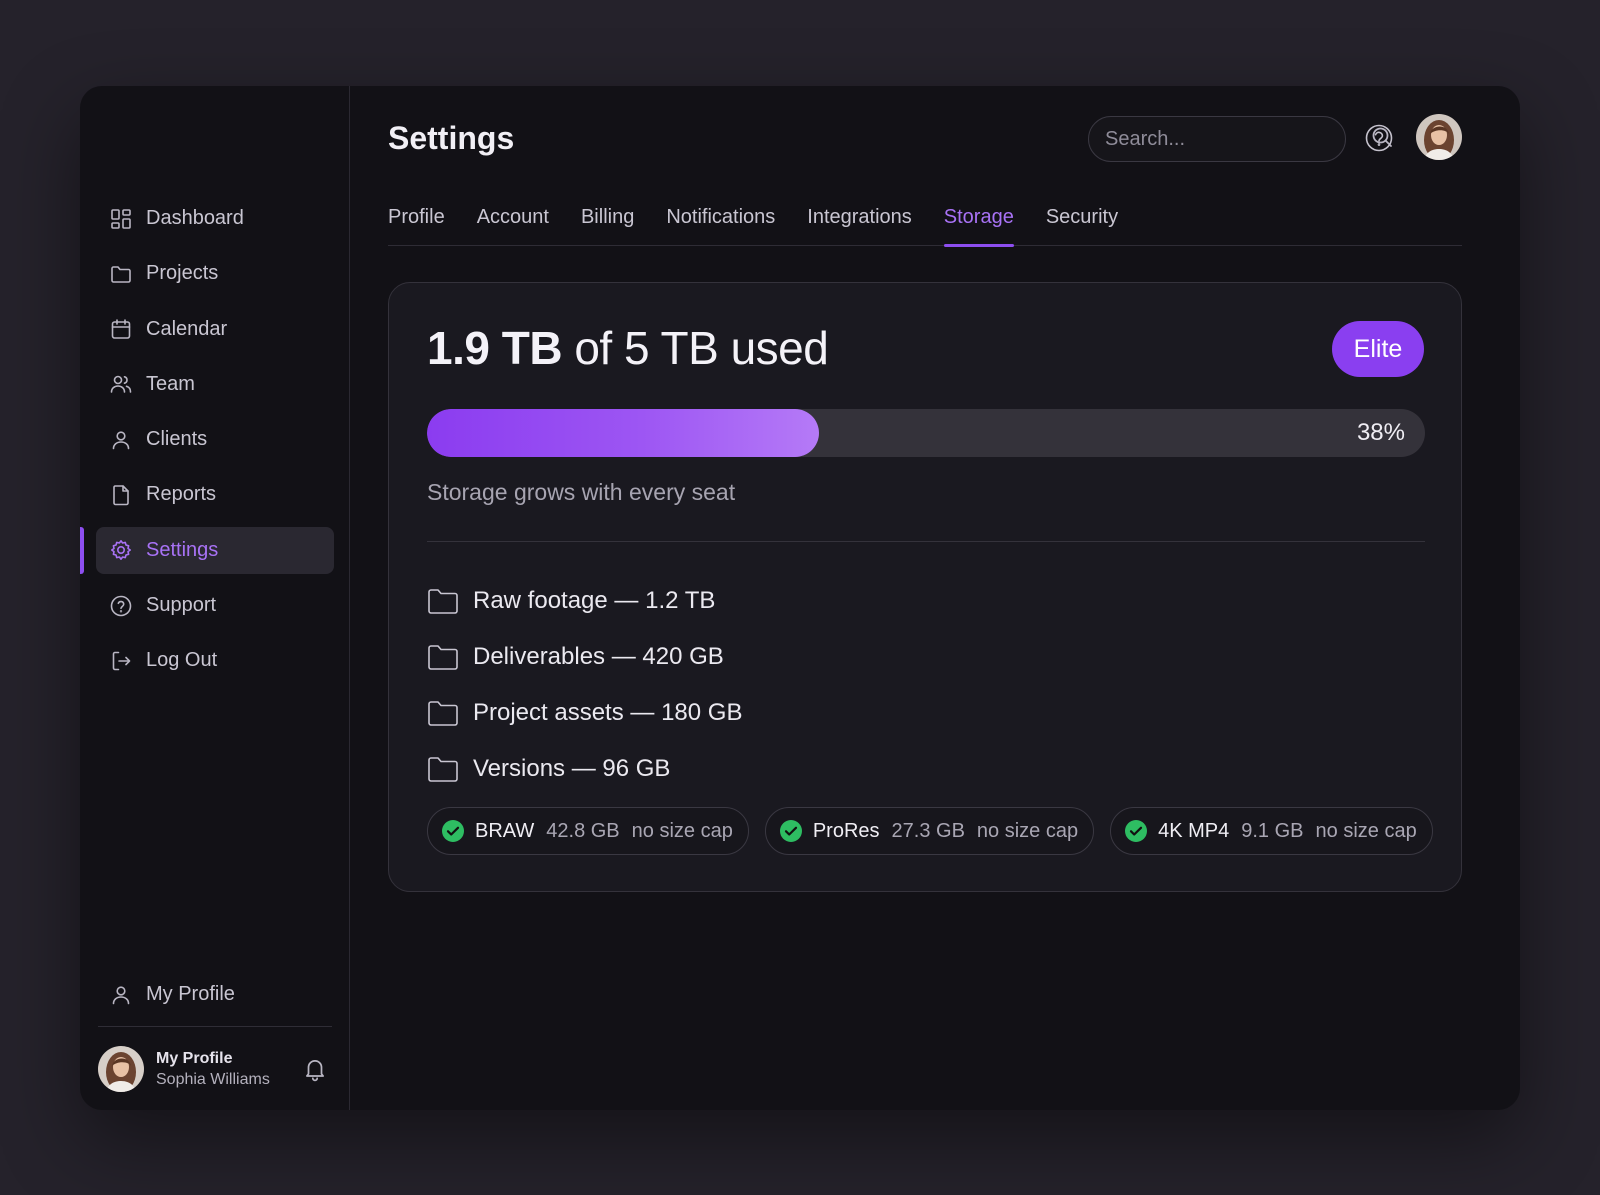 The width and height of the screenshot is (1600, 1195). I want to click on file-icon, so click(121, 495).